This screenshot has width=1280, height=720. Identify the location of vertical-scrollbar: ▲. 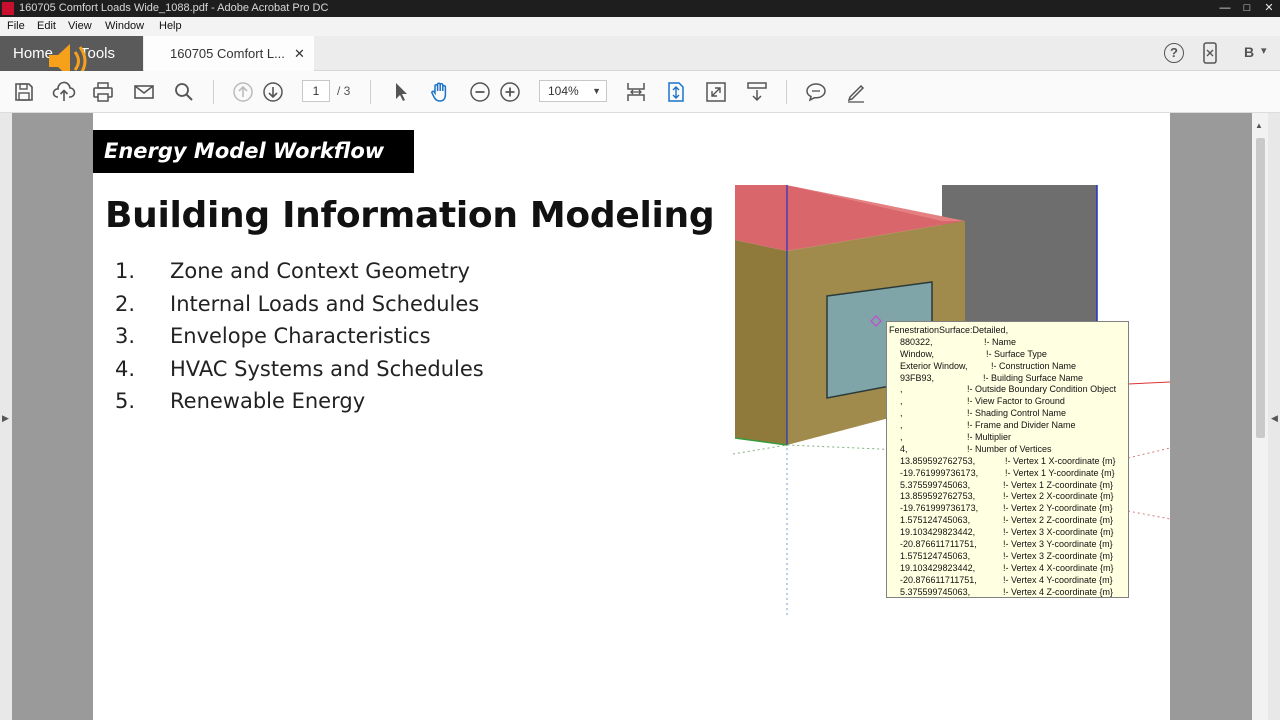
(1260, 416).